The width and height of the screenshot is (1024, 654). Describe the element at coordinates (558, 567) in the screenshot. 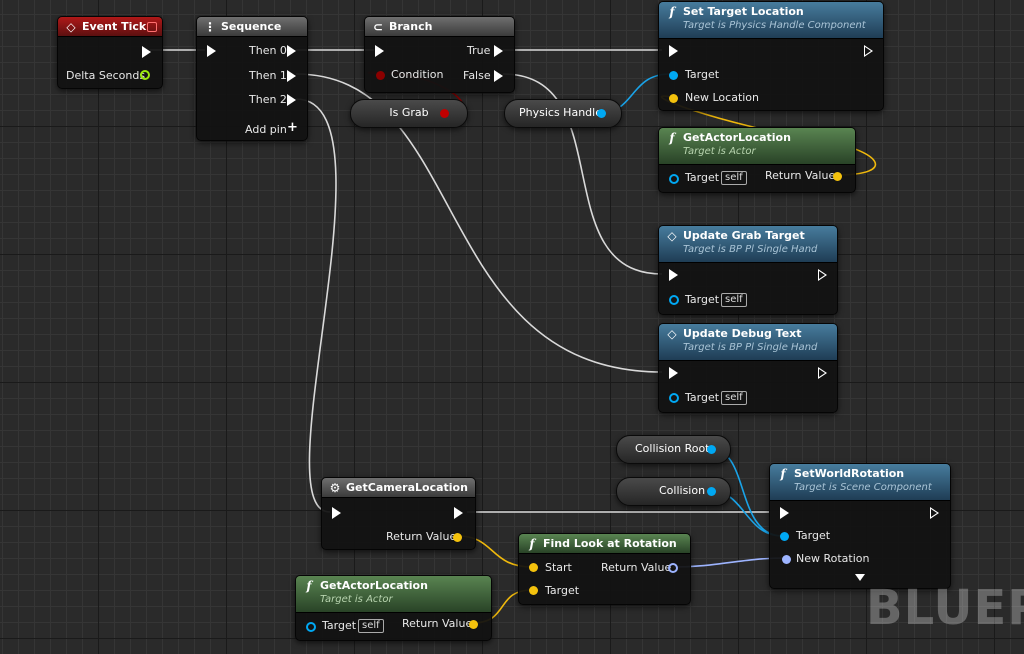

I see `start-label: Start` at that location.